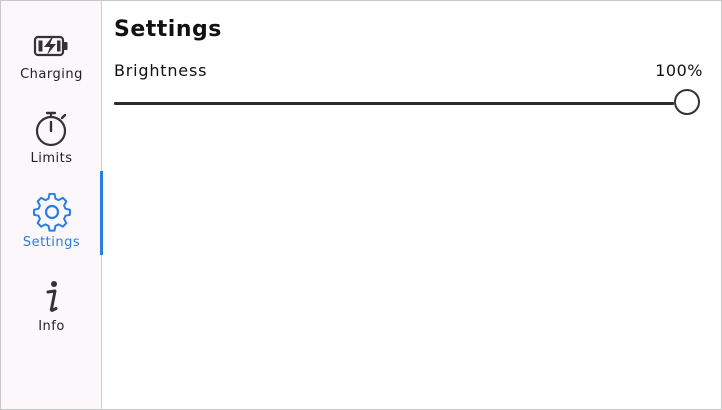 Image resolution: width=722 pixels, height=410 pixels. What do you see at coordinates (51, 285) in the screenshot?
I see `info-icon` at bounding box center [51, 285].